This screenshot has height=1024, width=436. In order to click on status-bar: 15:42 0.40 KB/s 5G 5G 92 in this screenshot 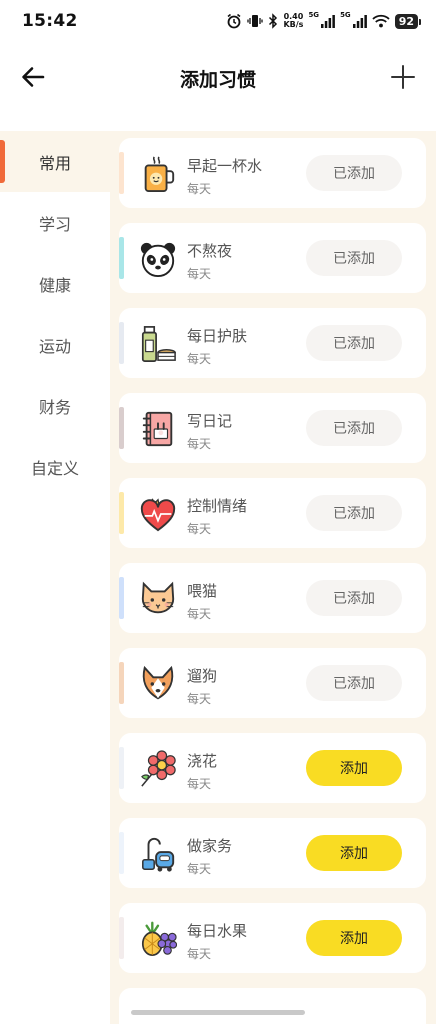, I will do `click(218, 22)`.